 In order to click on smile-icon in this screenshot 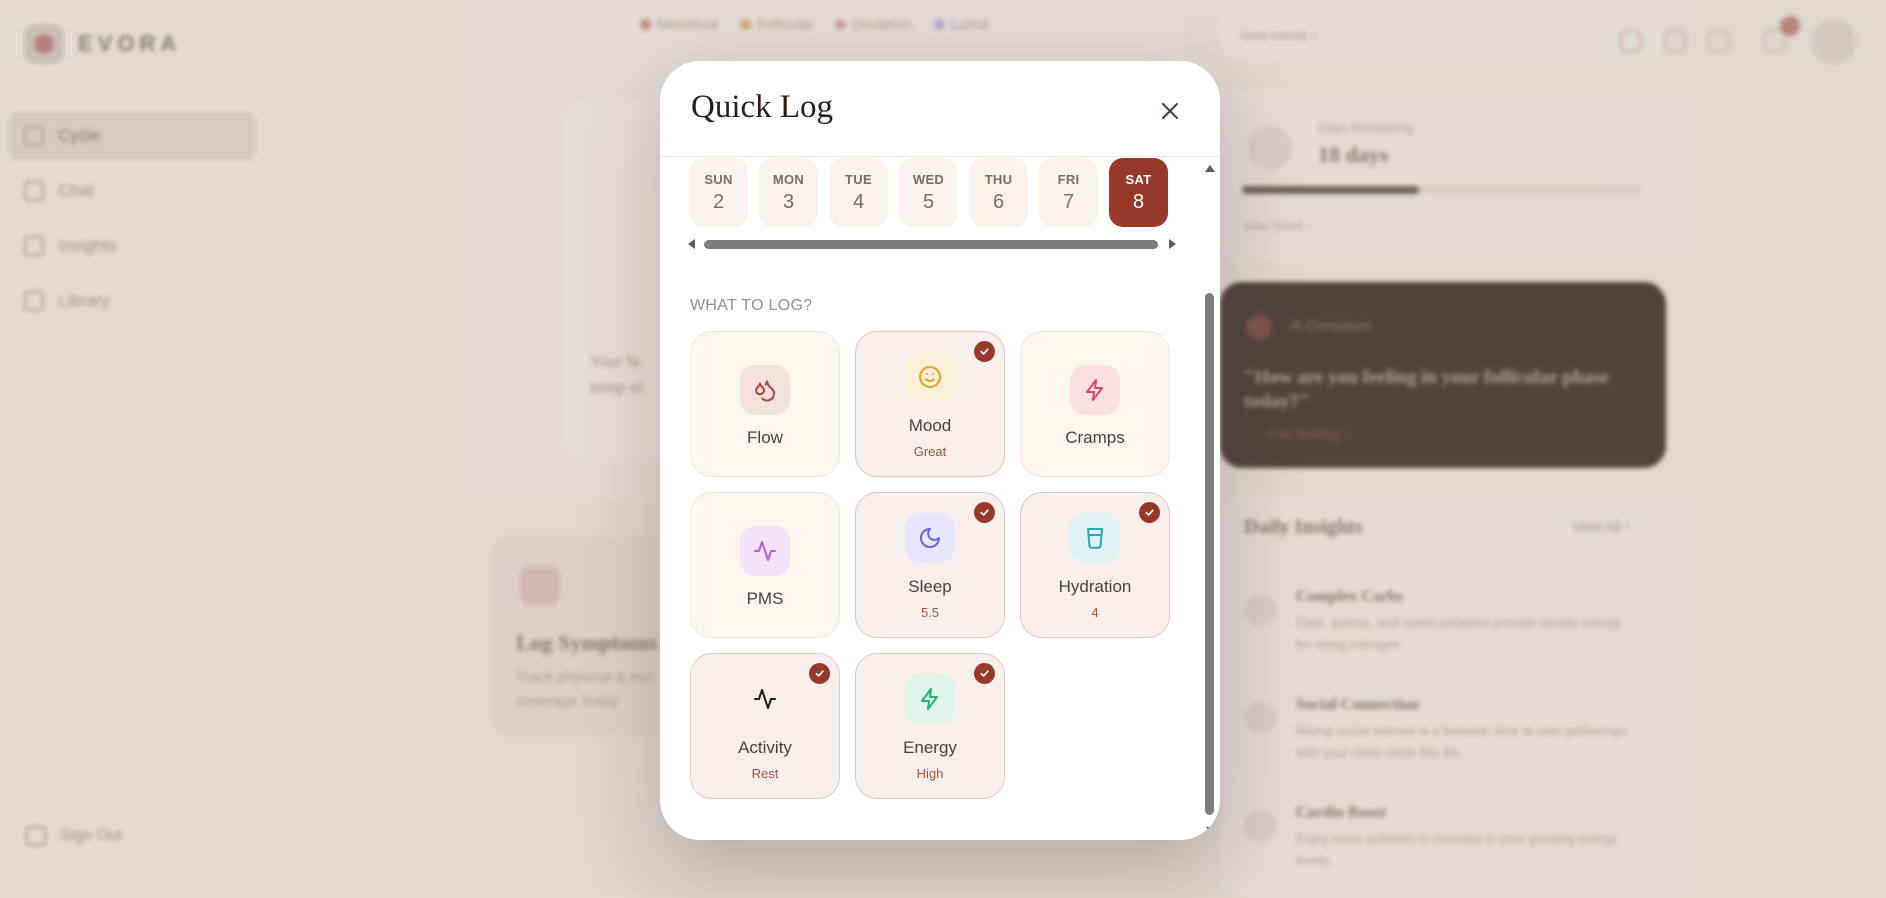, I will do `click(930, 377)`.